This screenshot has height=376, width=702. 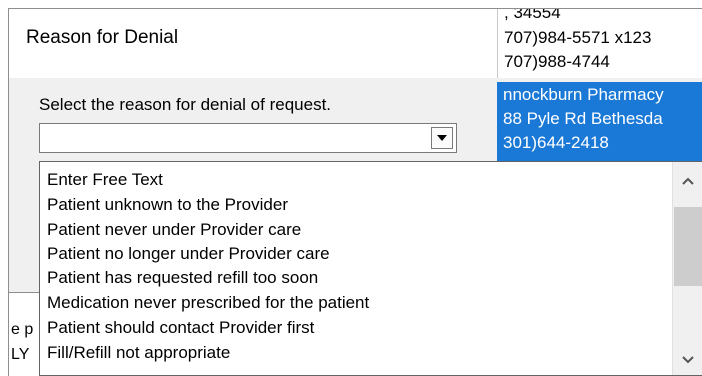 What do you see at coordinates (105, 180) in the screenshot?
I see `option-enter-free-text: Enter Free Text` at bounding box center [105, 180].